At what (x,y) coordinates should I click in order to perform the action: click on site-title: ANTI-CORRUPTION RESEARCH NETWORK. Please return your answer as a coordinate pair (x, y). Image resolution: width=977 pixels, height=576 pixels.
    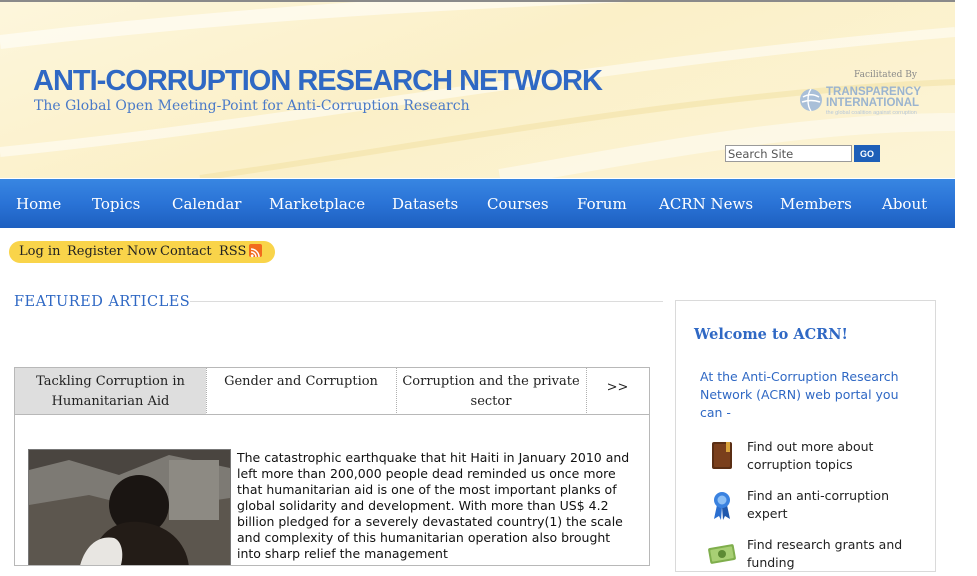
    Looking at the image, I should click on (318, 81).